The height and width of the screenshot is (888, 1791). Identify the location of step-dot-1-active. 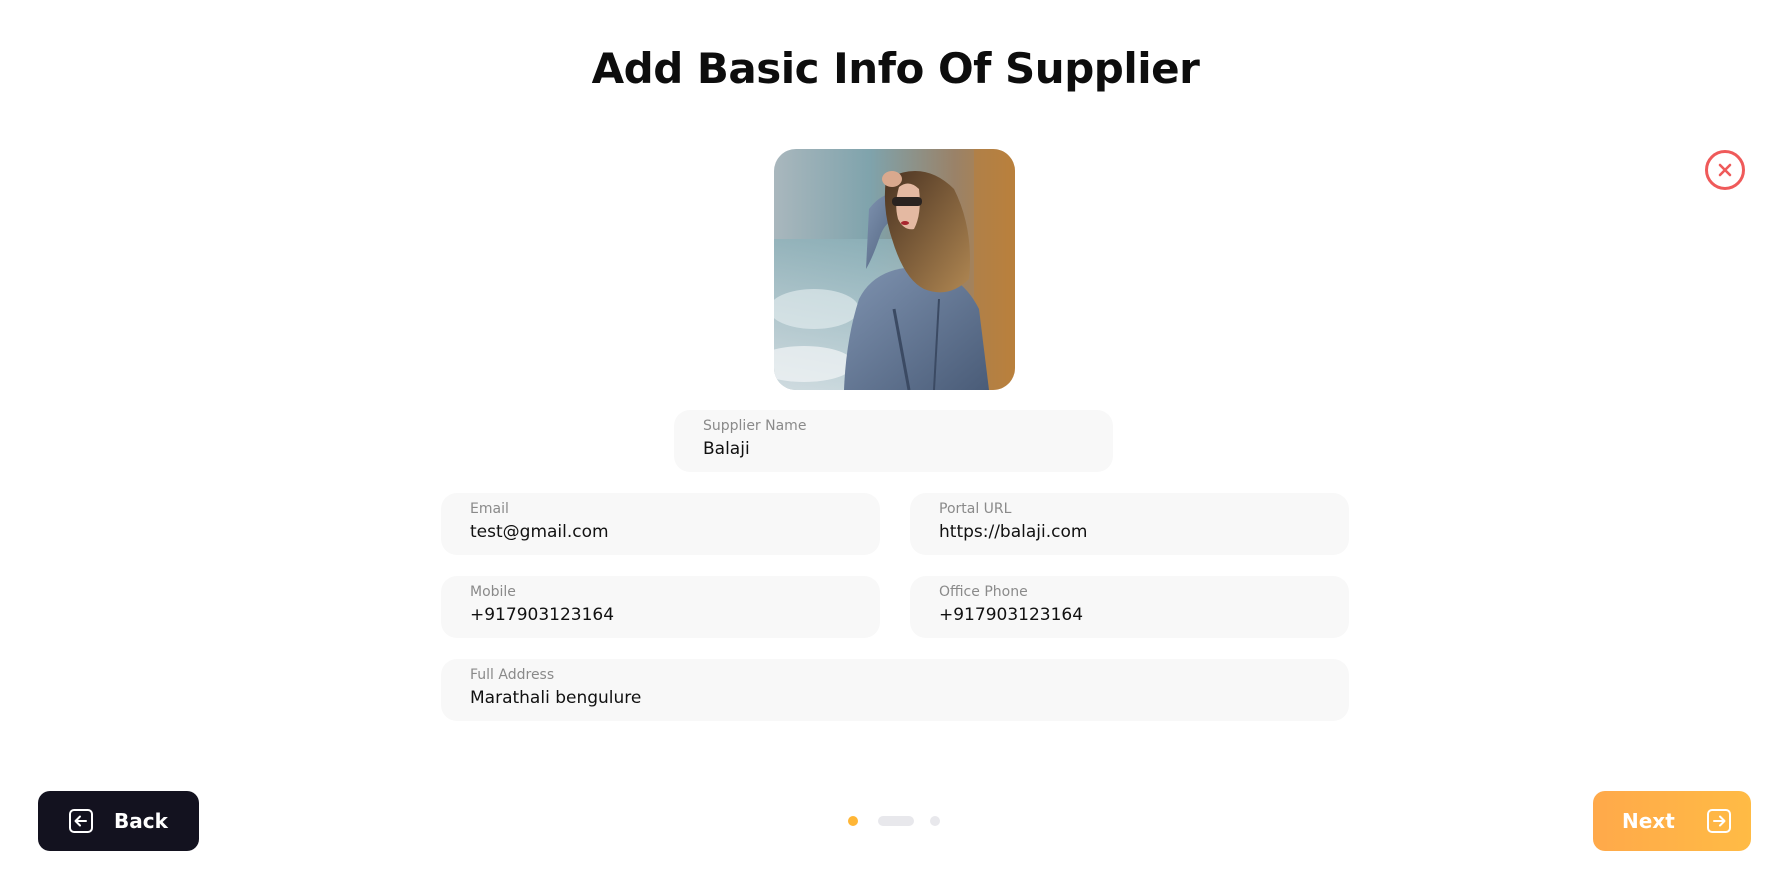
(853, 821).